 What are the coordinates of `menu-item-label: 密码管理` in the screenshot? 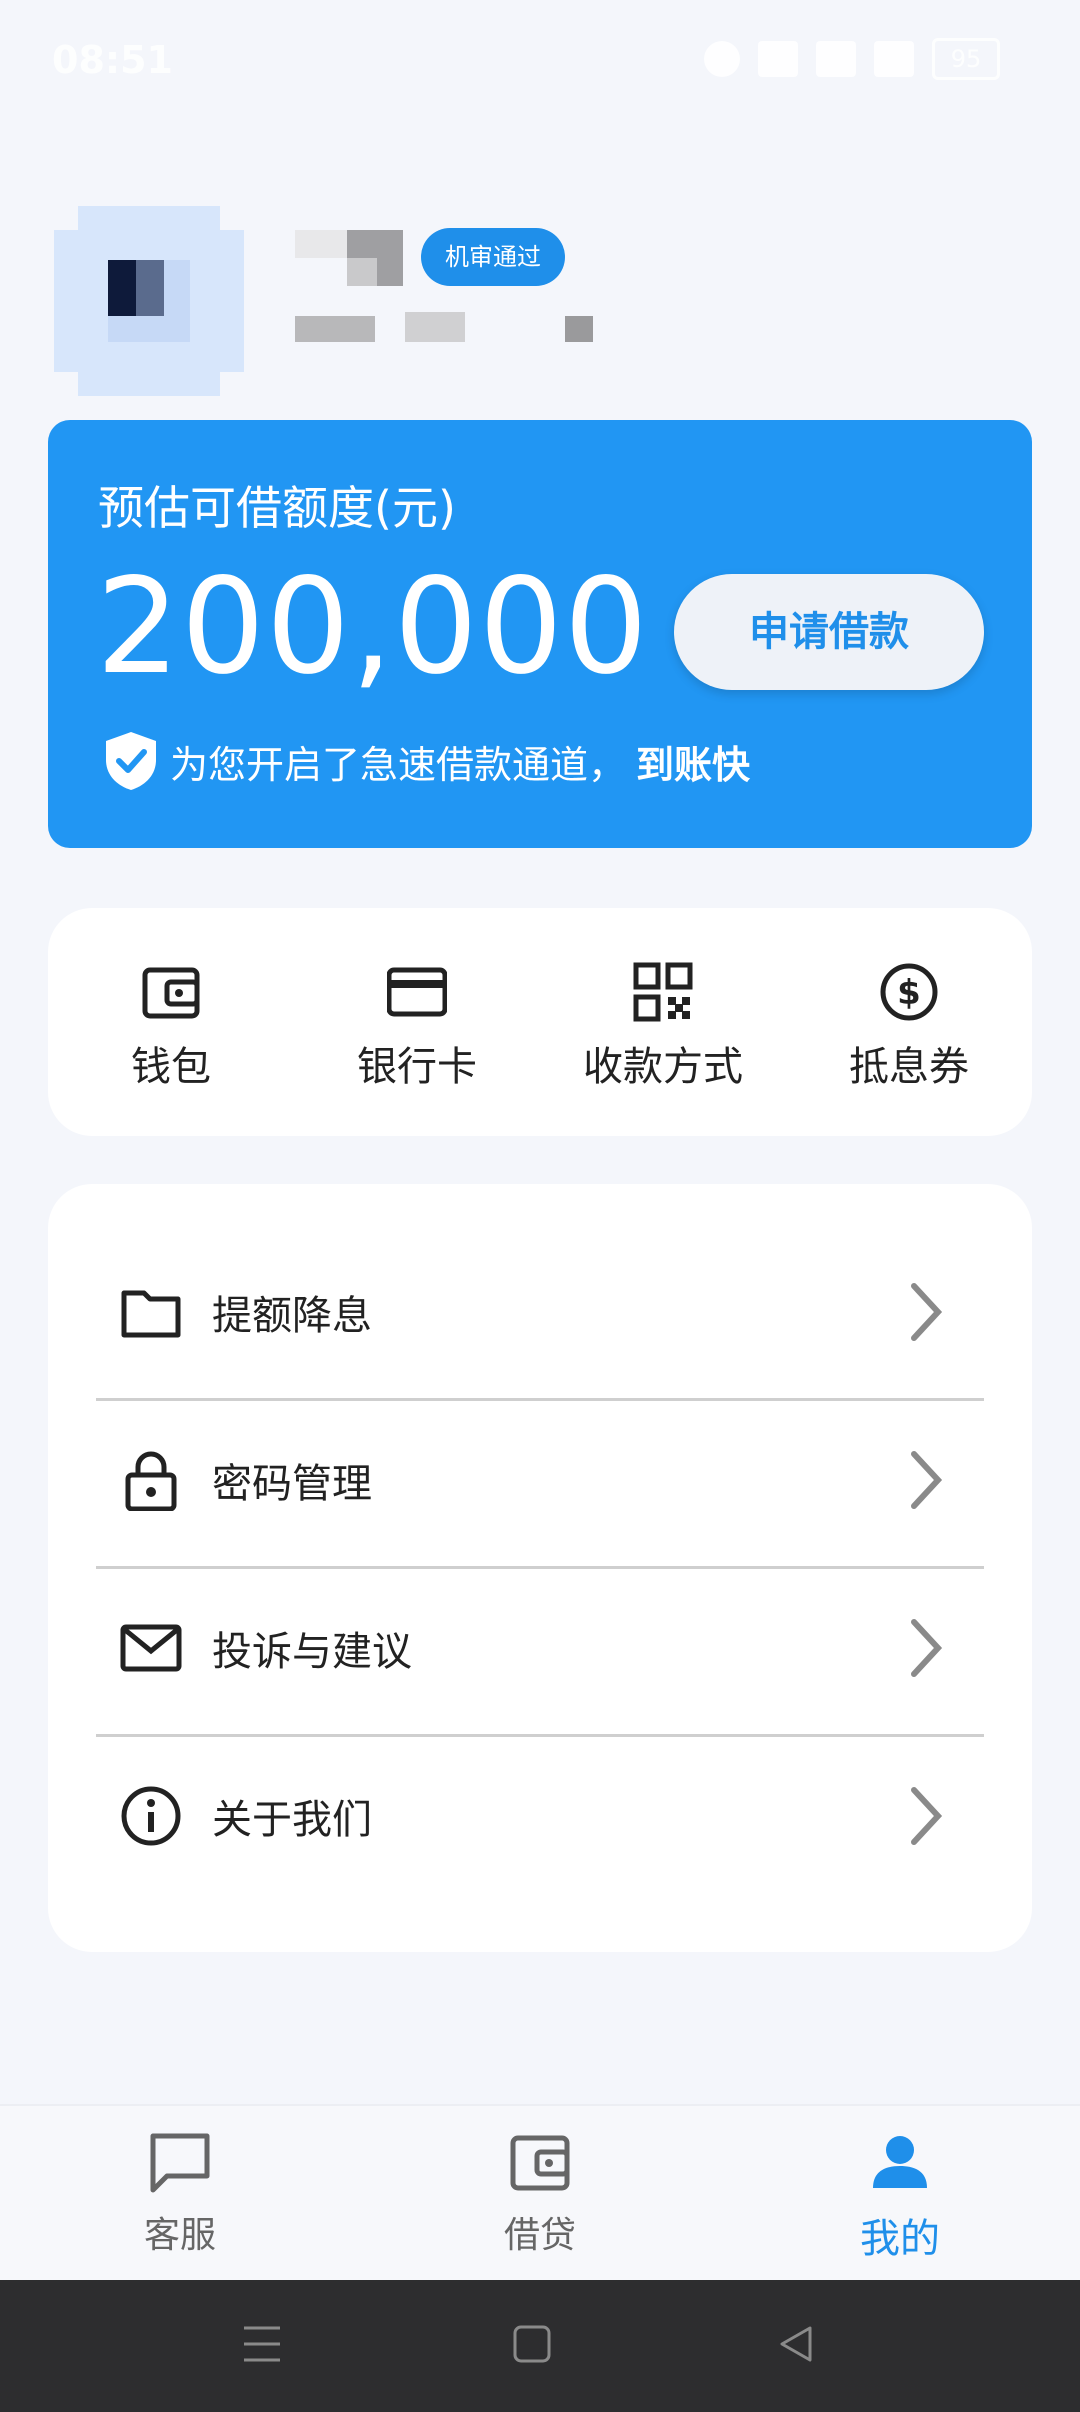 It's located at (292, 1484).